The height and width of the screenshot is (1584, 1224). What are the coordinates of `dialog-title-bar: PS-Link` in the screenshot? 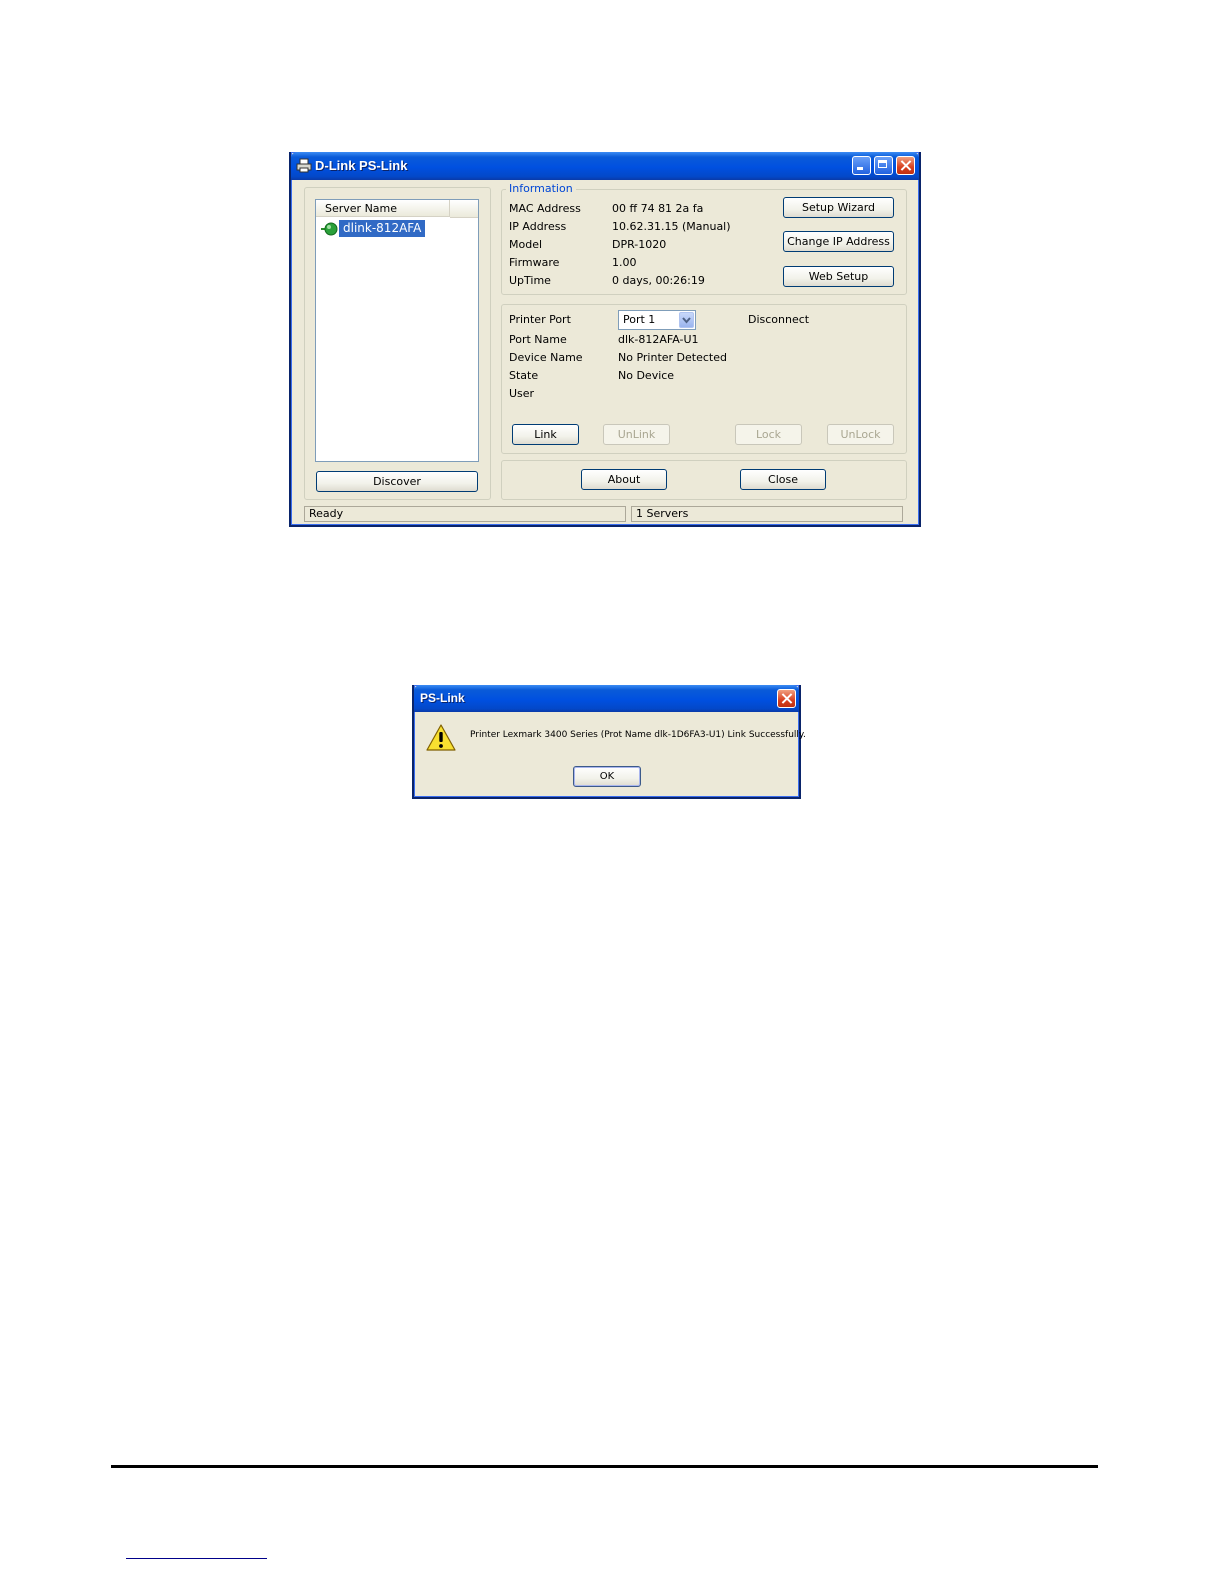 It's located at (606, 698).